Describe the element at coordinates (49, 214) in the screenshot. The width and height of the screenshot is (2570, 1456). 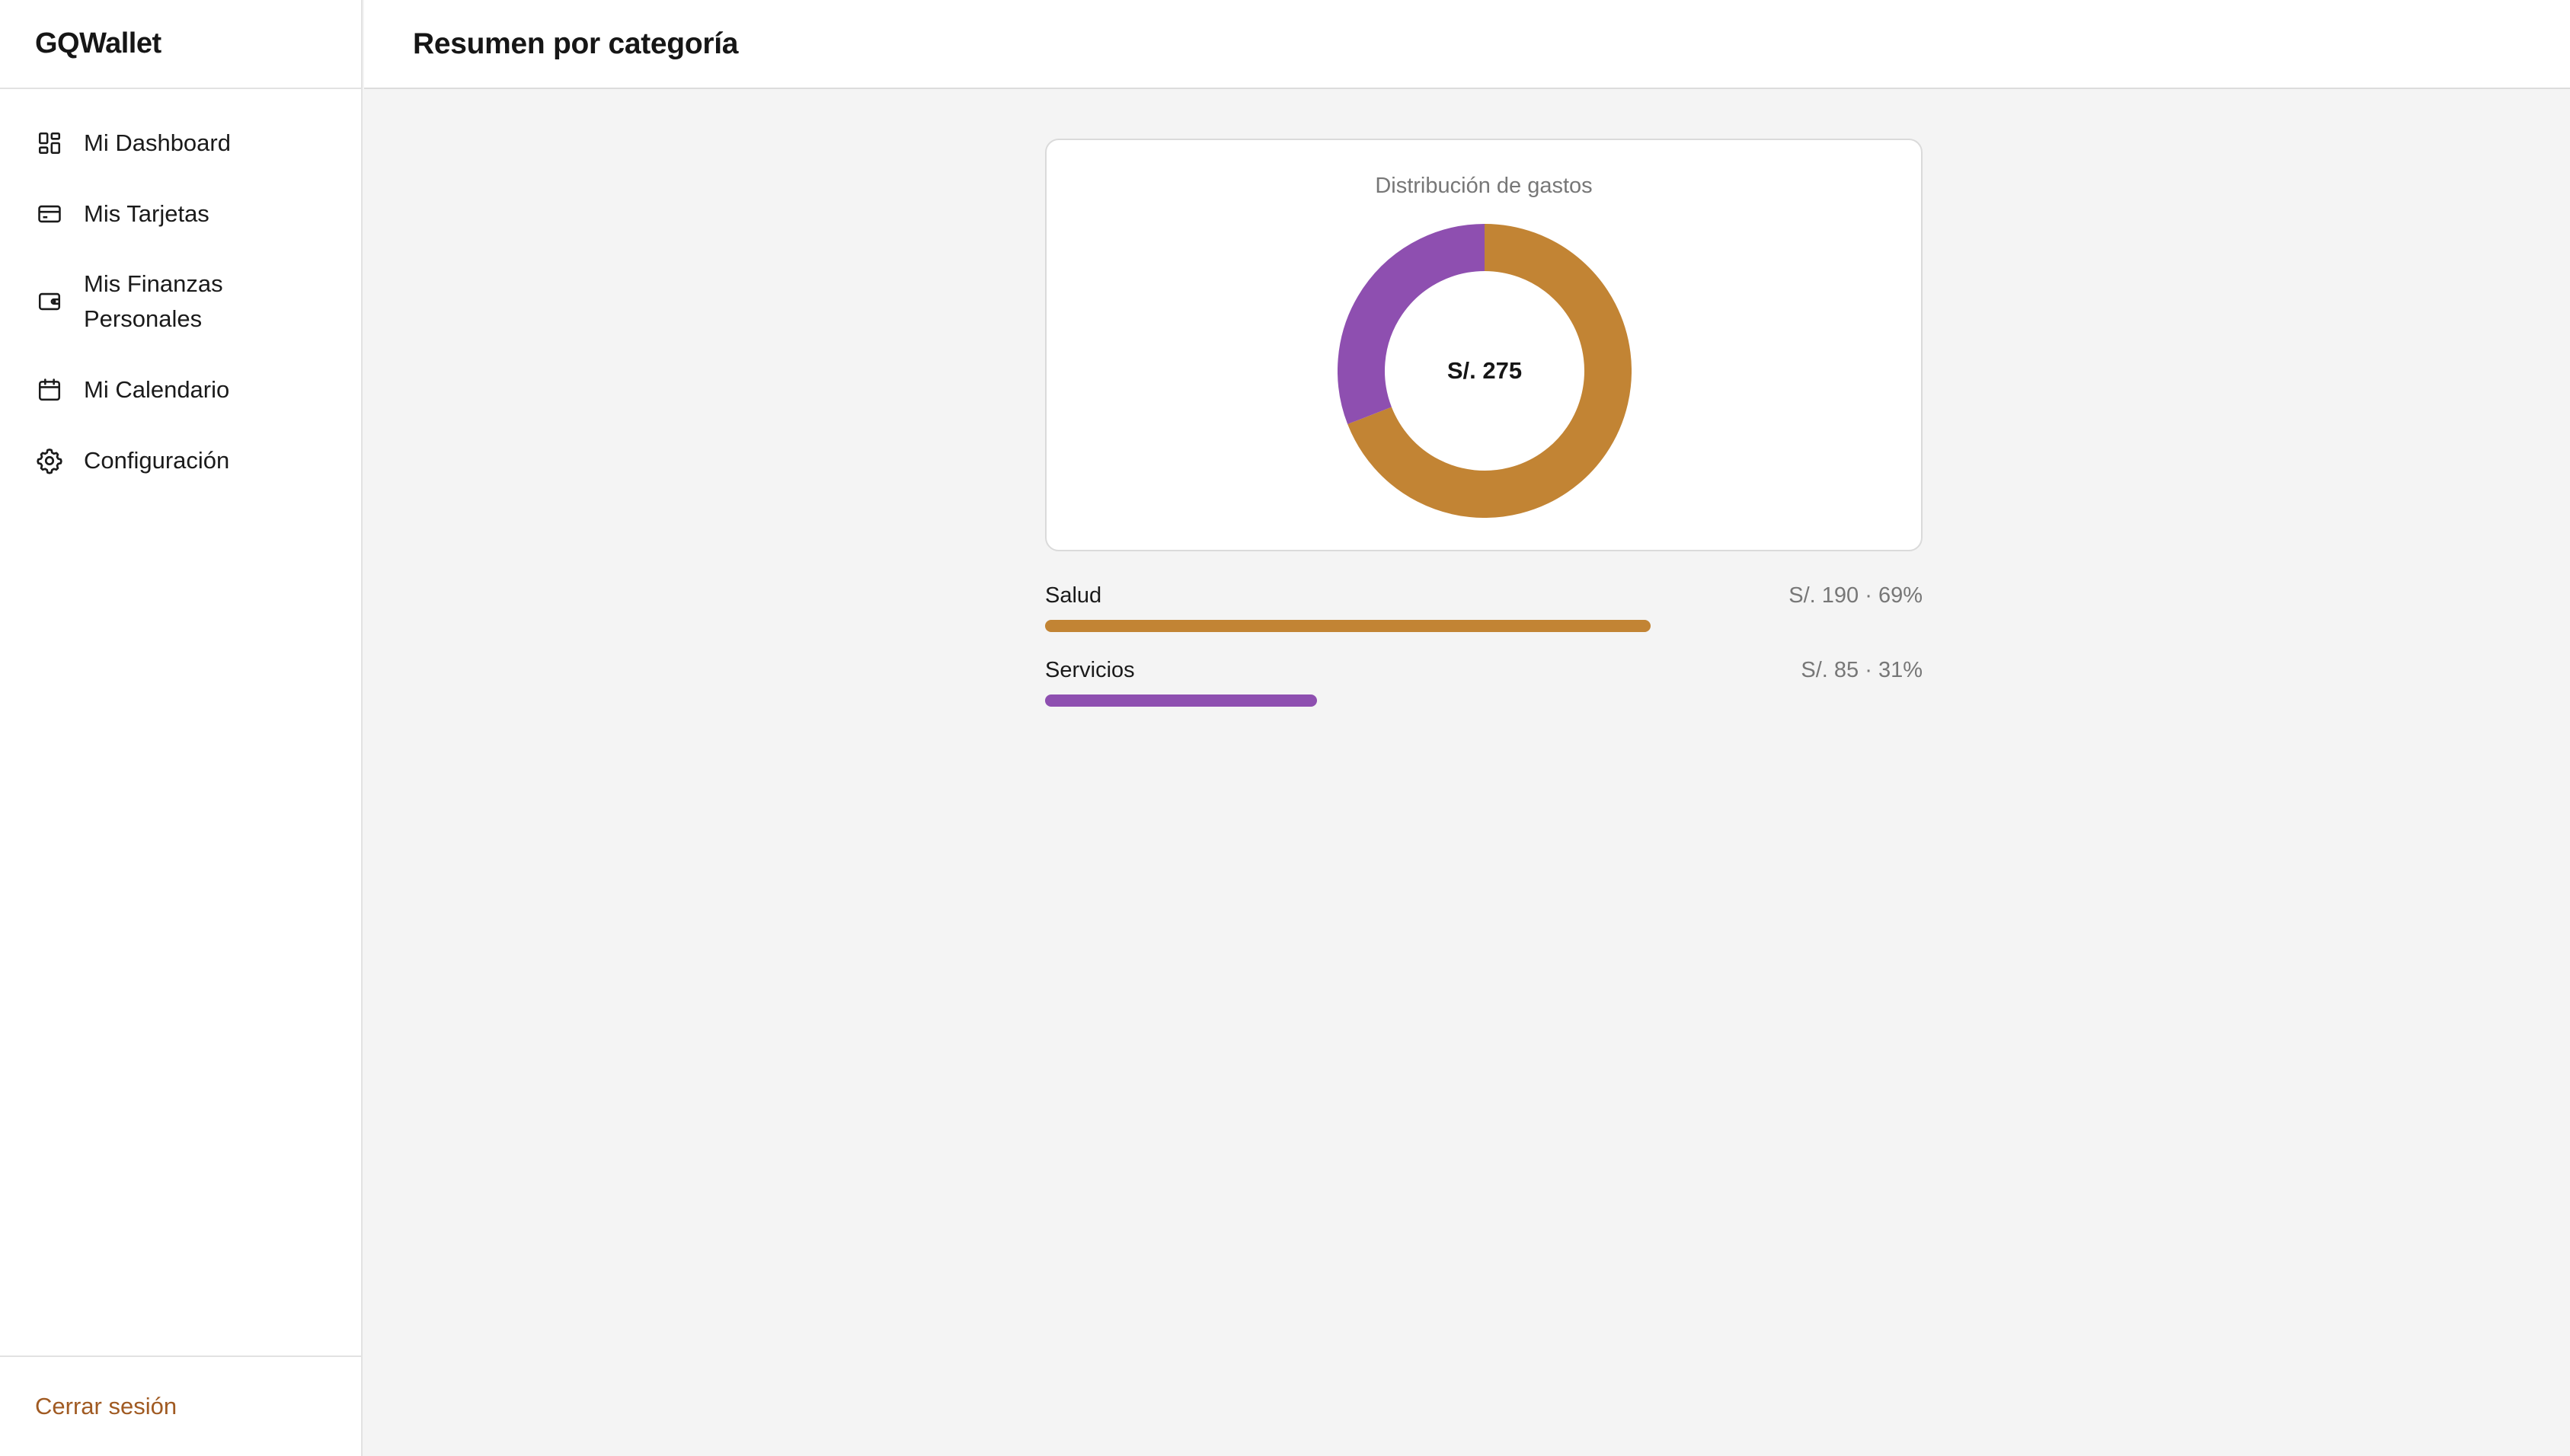
I see `credit-card-icon` at that location.